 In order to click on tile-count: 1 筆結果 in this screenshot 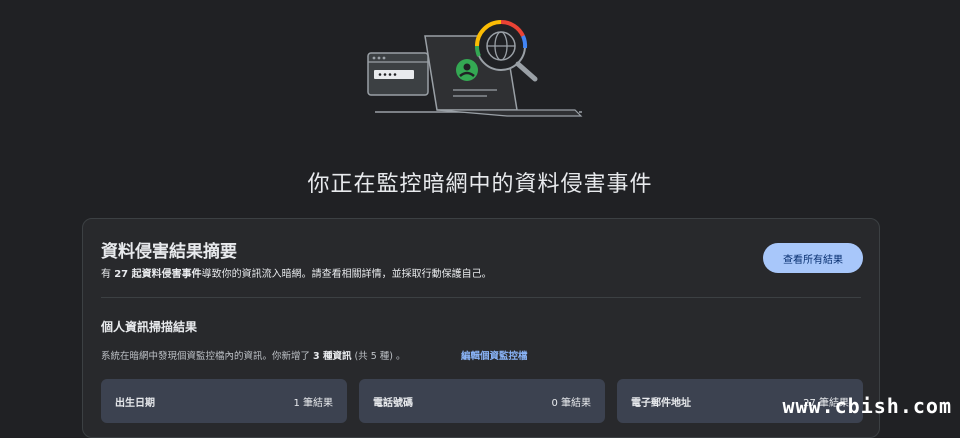, I will do `click(313, 403)`.